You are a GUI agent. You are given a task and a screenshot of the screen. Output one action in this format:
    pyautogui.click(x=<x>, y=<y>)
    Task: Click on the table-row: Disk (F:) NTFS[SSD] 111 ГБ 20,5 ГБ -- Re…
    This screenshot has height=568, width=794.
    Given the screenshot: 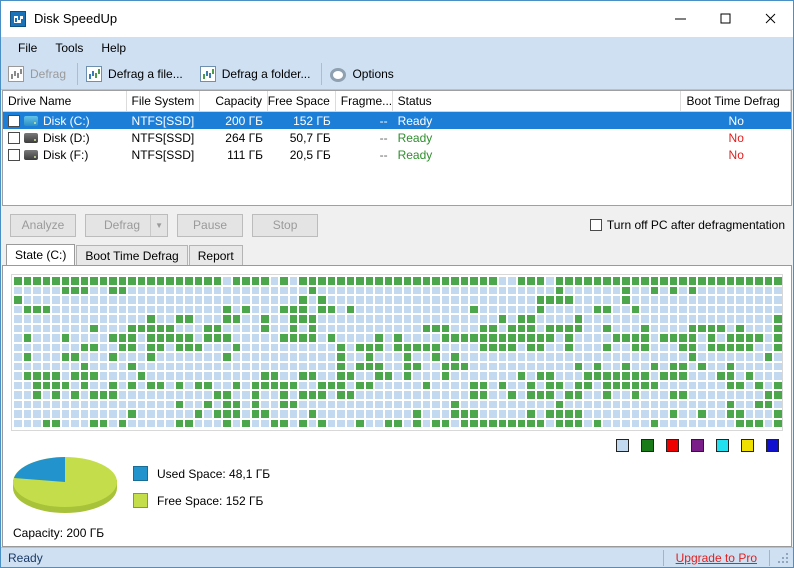 What is the action you would take?
    pyautogui.click(x=397, y=154)
    